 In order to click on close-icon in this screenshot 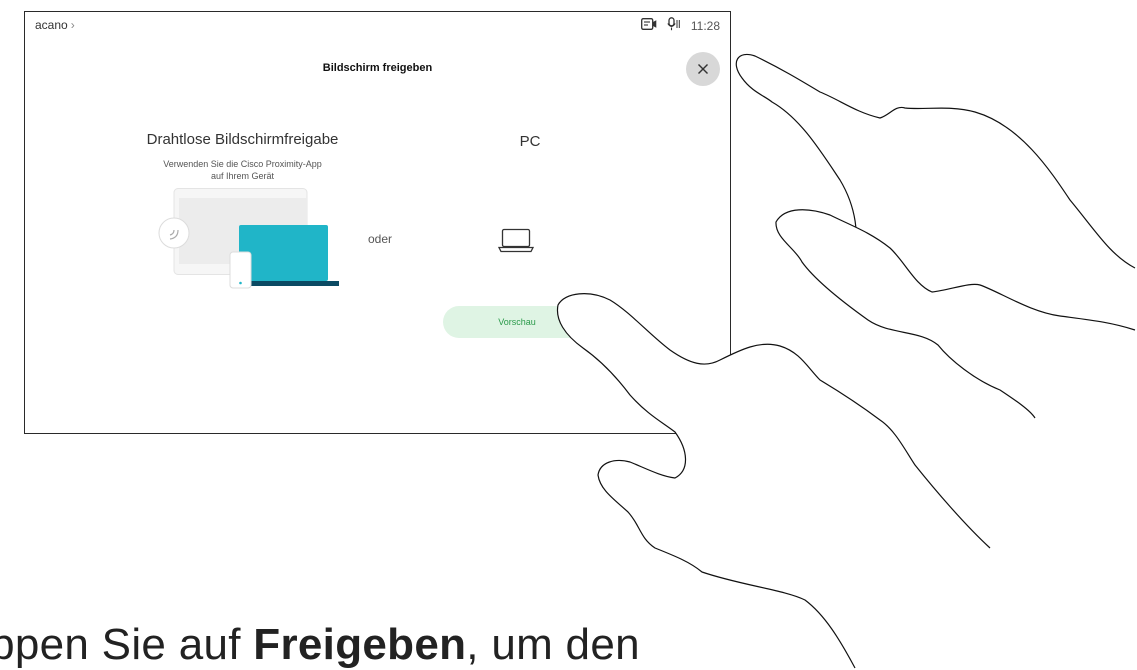, I will do `click(703, 69)`.